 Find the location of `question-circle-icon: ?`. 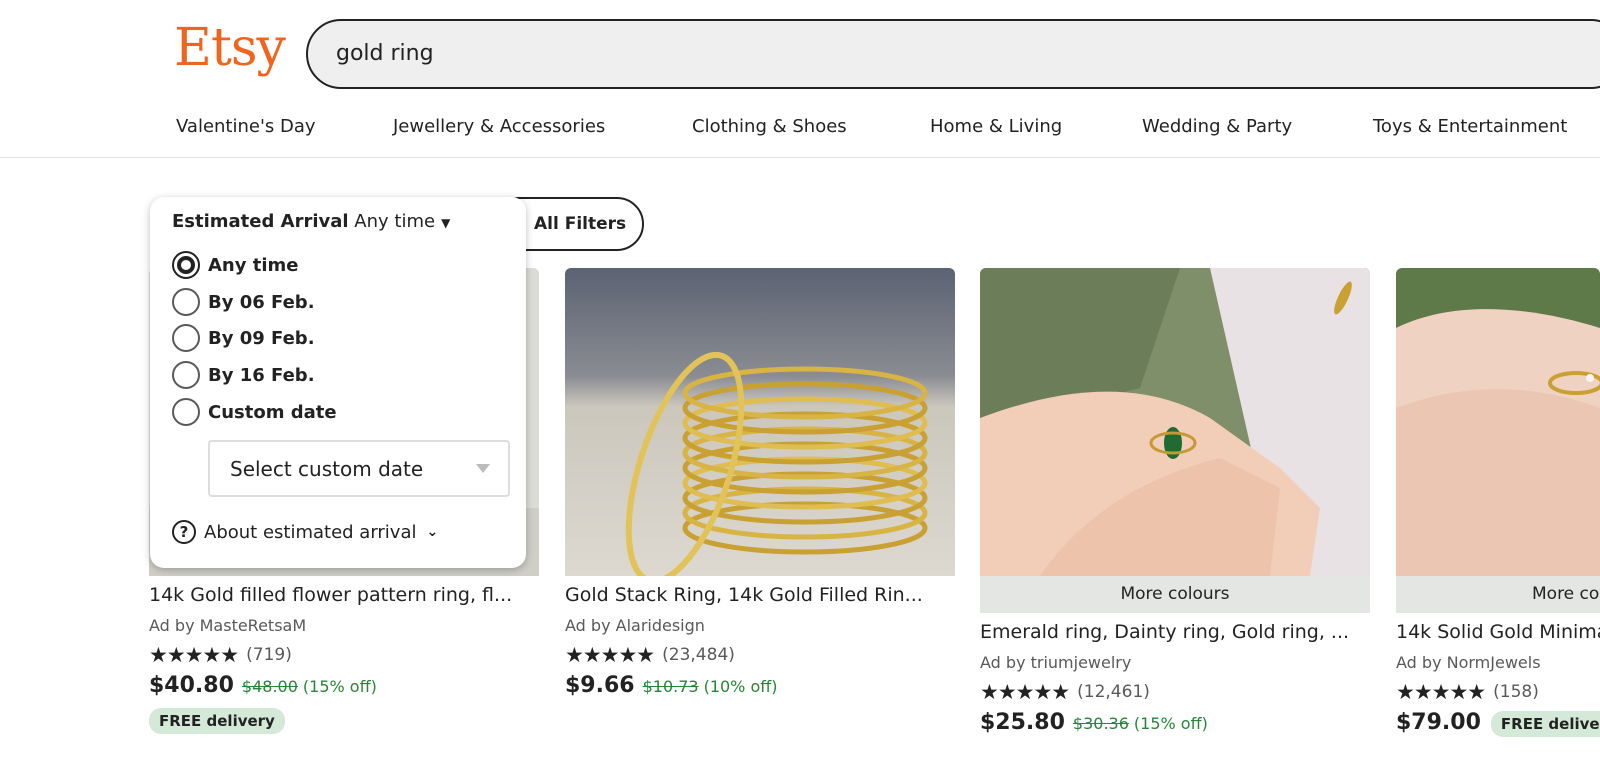

question-circle-icon: ? is located at coordinates (184, 532).